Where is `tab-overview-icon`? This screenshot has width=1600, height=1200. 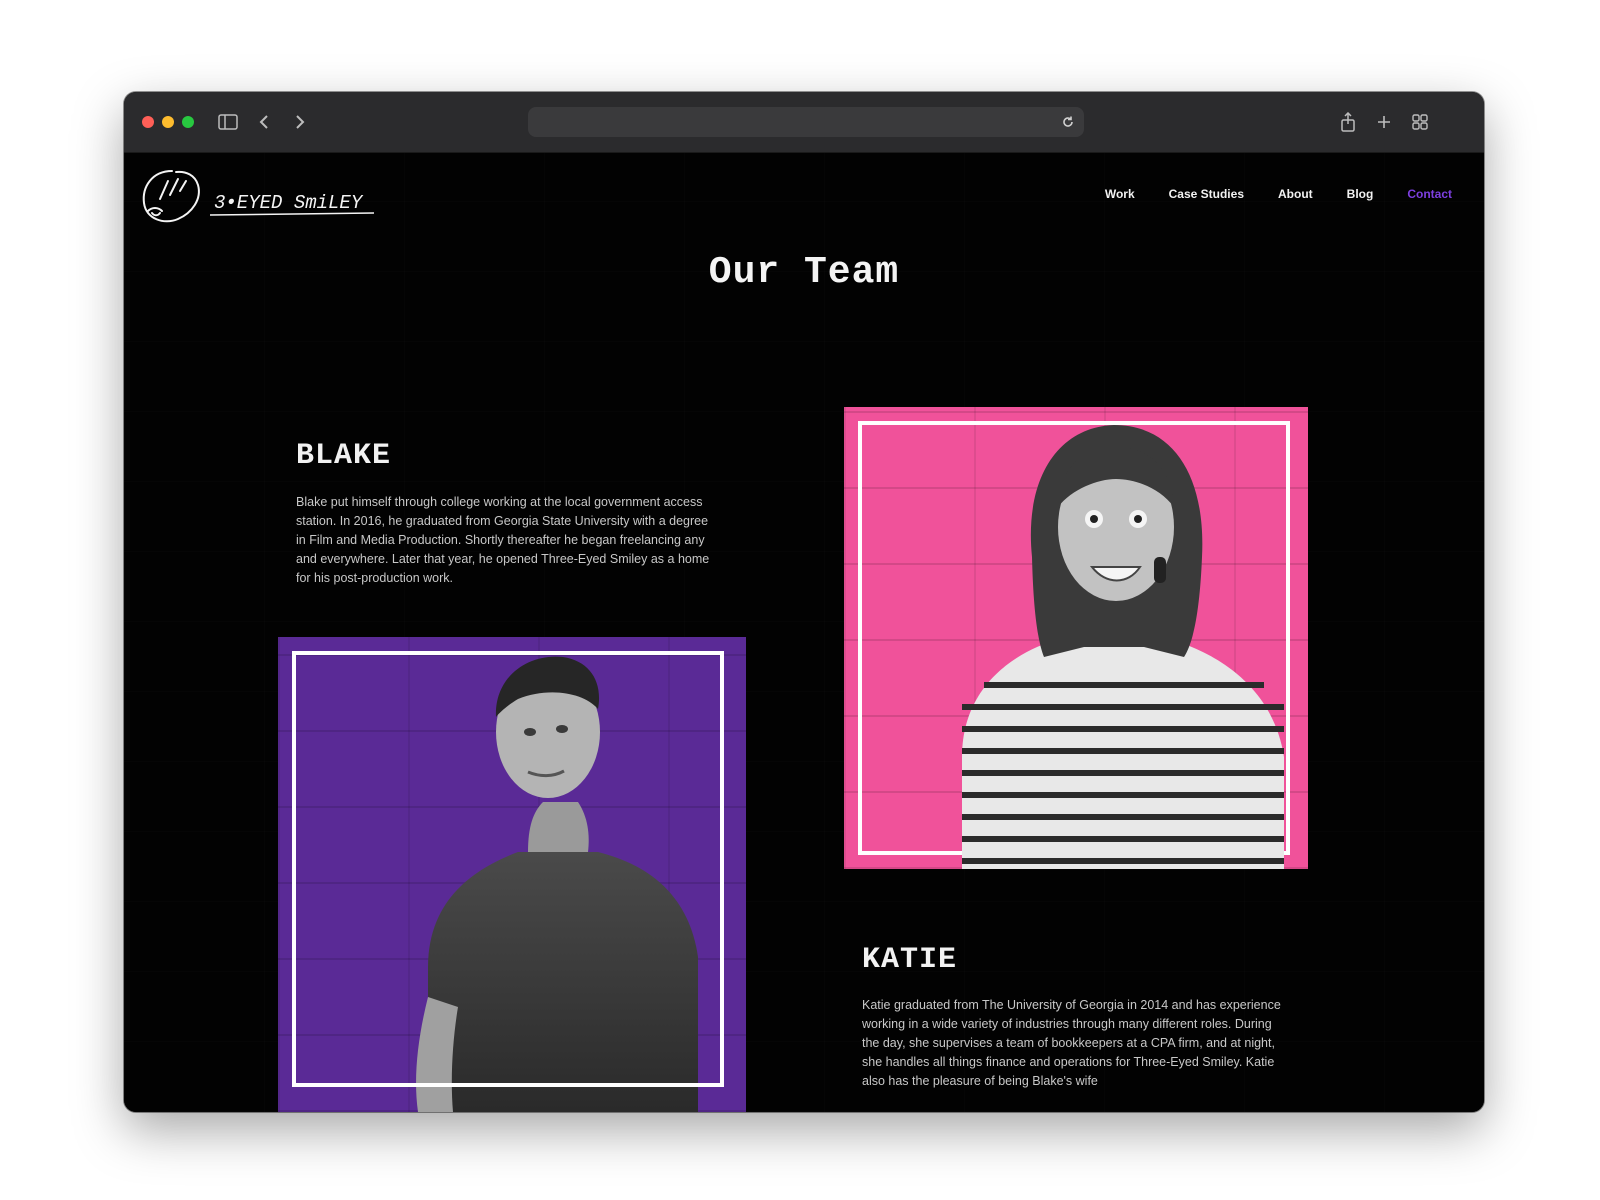 tab-overview-icon is located at coordinates (1420, 122).